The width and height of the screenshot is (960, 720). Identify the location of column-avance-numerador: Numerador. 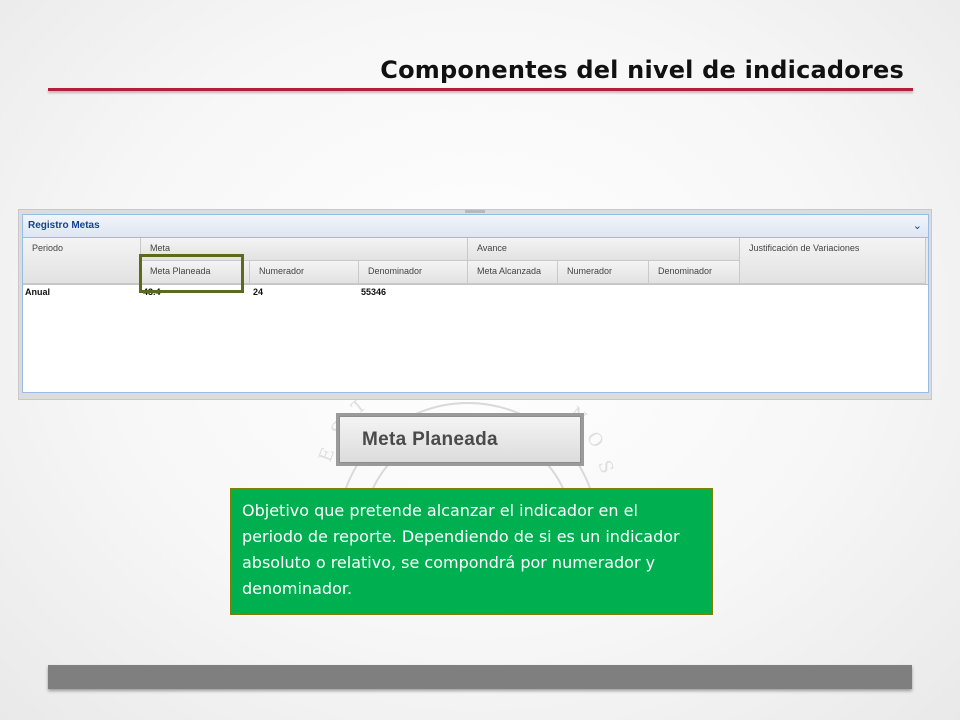
(603, 272).